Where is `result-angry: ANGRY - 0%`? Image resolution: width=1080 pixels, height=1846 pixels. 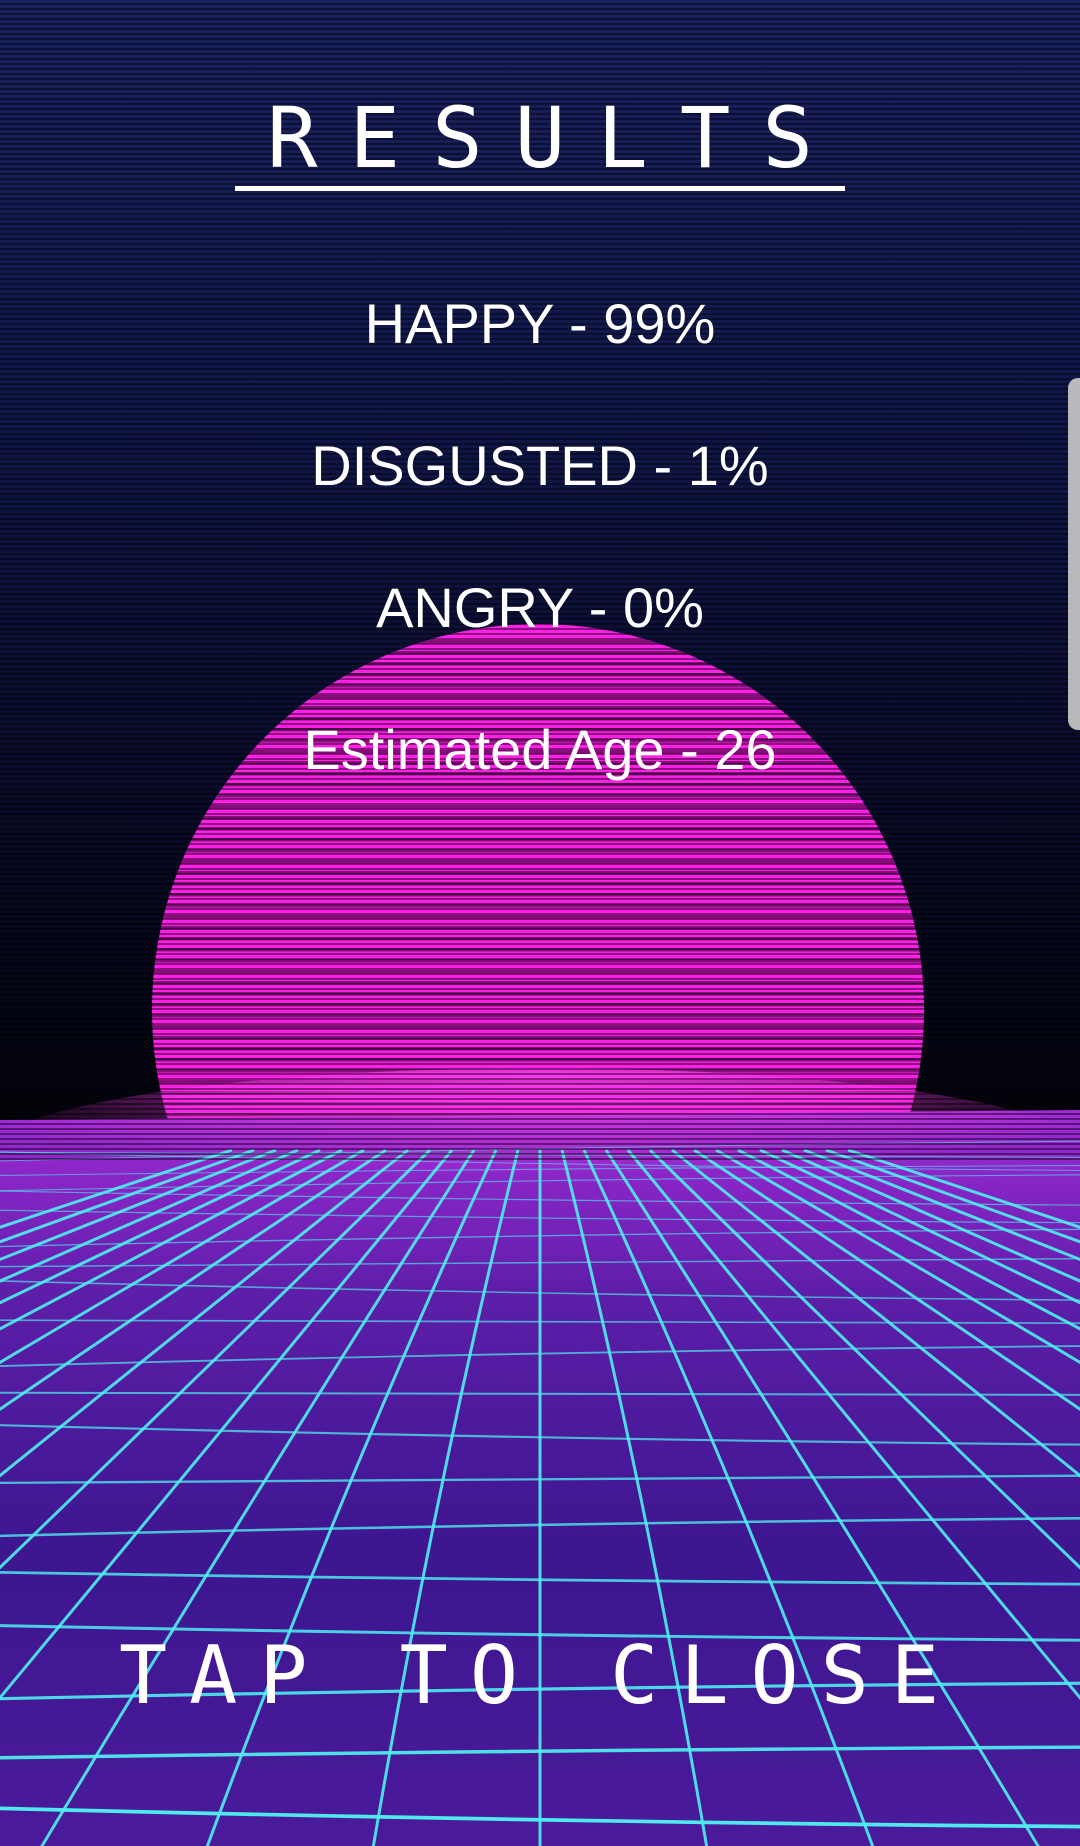
result-angry: ANGRY - 0% is located at coordinates (540, 607).